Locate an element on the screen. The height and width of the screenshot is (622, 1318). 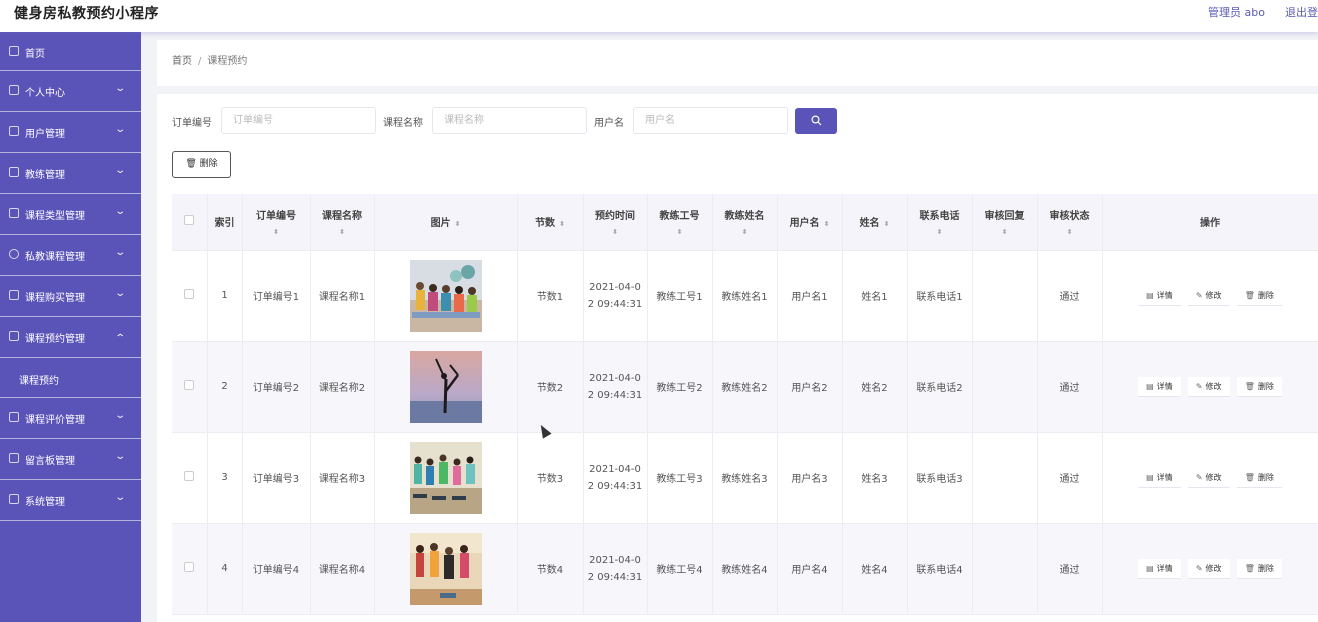
header-coach-name-label: 教练姓名 is located at coordinates (744, 217).